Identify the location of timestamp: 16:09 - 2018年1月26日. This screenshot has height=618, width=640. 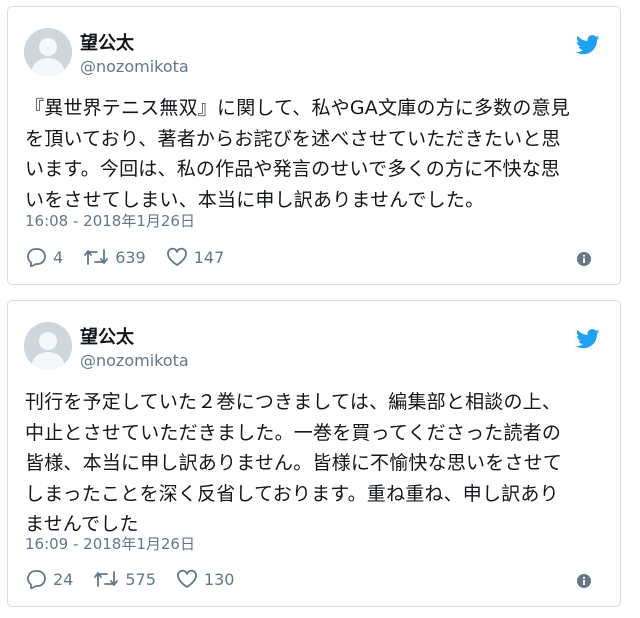
(110, 543).